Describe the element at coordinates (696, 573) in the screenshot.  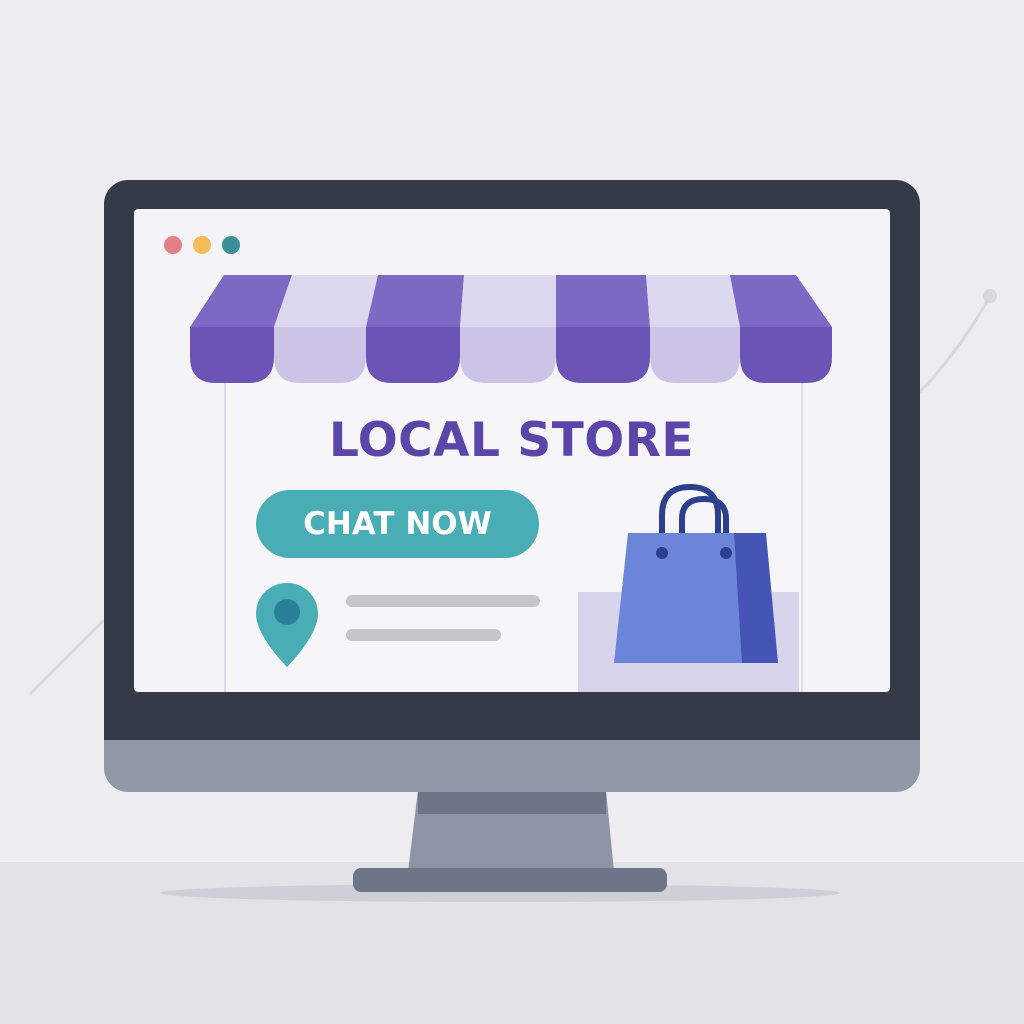
I see `shopping-bag-icon` at that location.